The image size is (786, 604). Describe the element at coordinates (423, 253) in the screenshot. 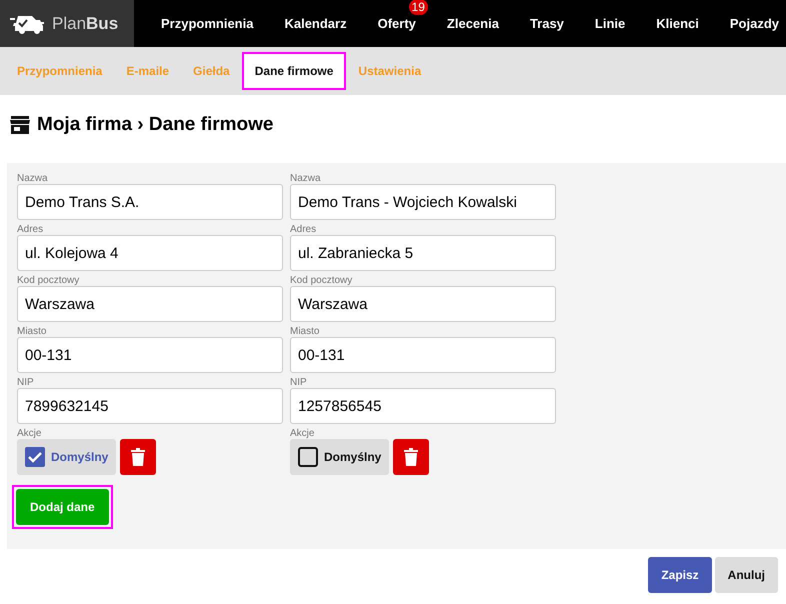

I see `input-field: ul. Zabraniecka 5` at that location.